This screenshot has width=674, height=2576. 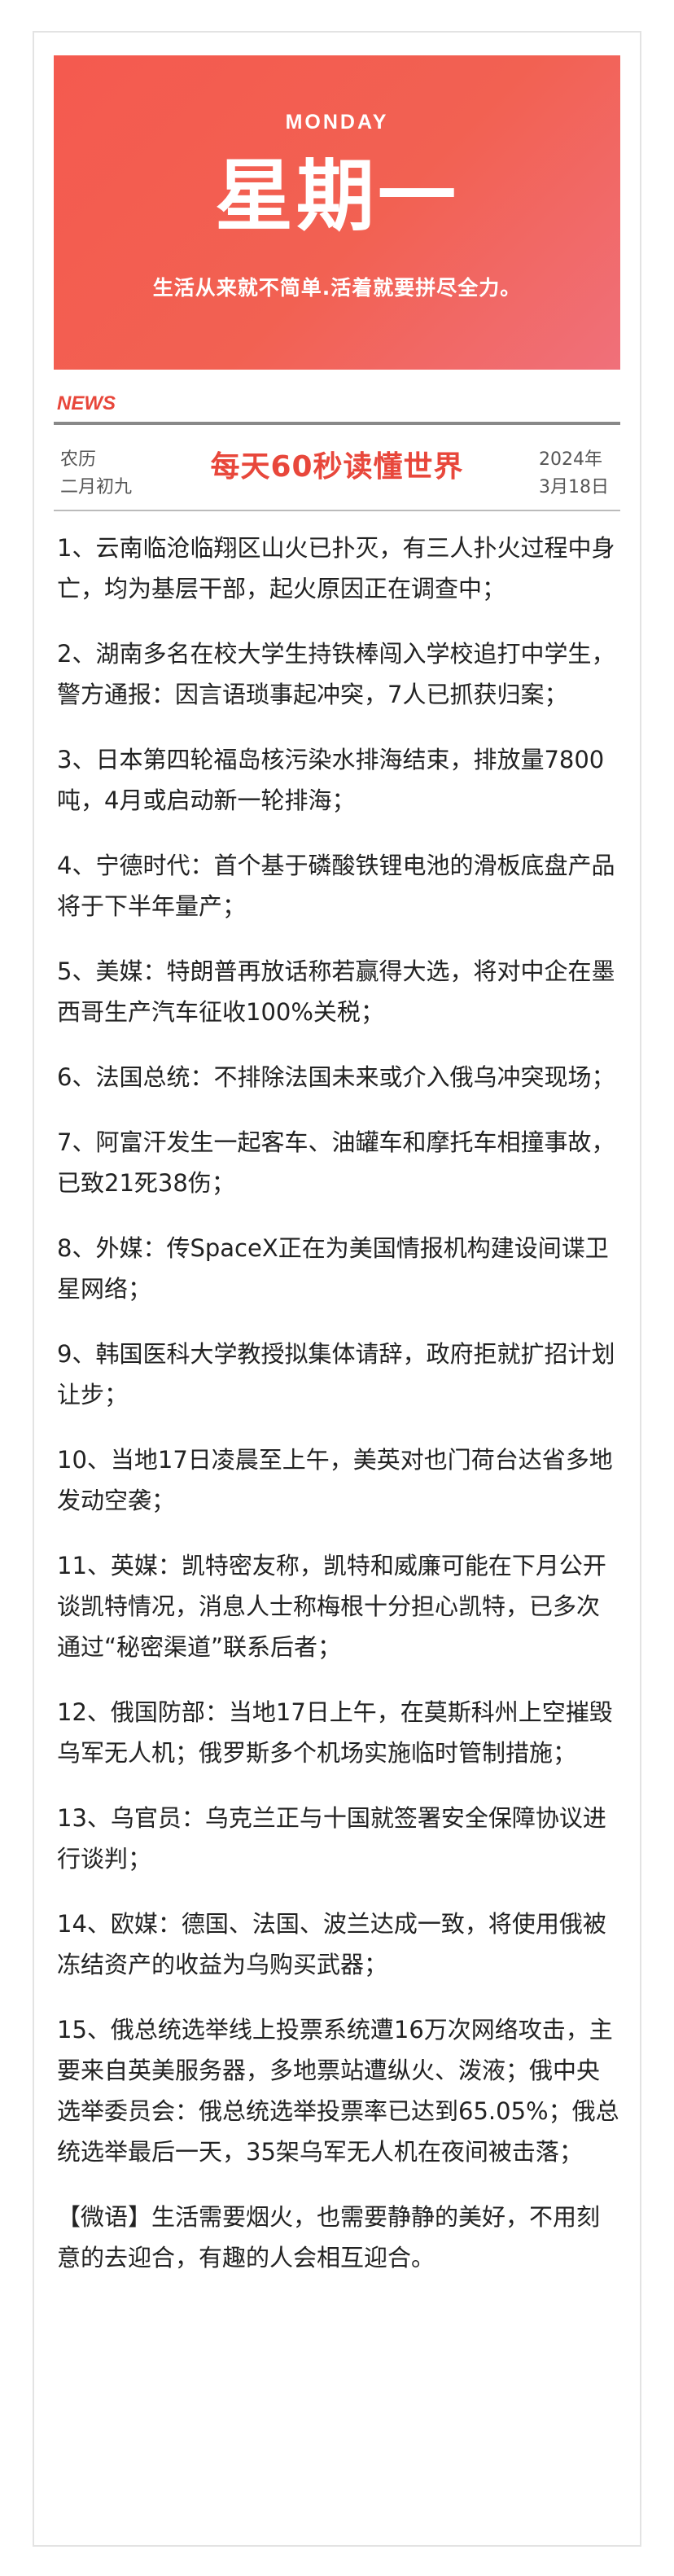 What do you see at coordinates (336, 886) in the screenshot?
I see `news-item: 4、宁德时代：首个基于磷酸铁锂电池的滑板底盘产品将于下半年量产；` at bounding box center [336, 886].